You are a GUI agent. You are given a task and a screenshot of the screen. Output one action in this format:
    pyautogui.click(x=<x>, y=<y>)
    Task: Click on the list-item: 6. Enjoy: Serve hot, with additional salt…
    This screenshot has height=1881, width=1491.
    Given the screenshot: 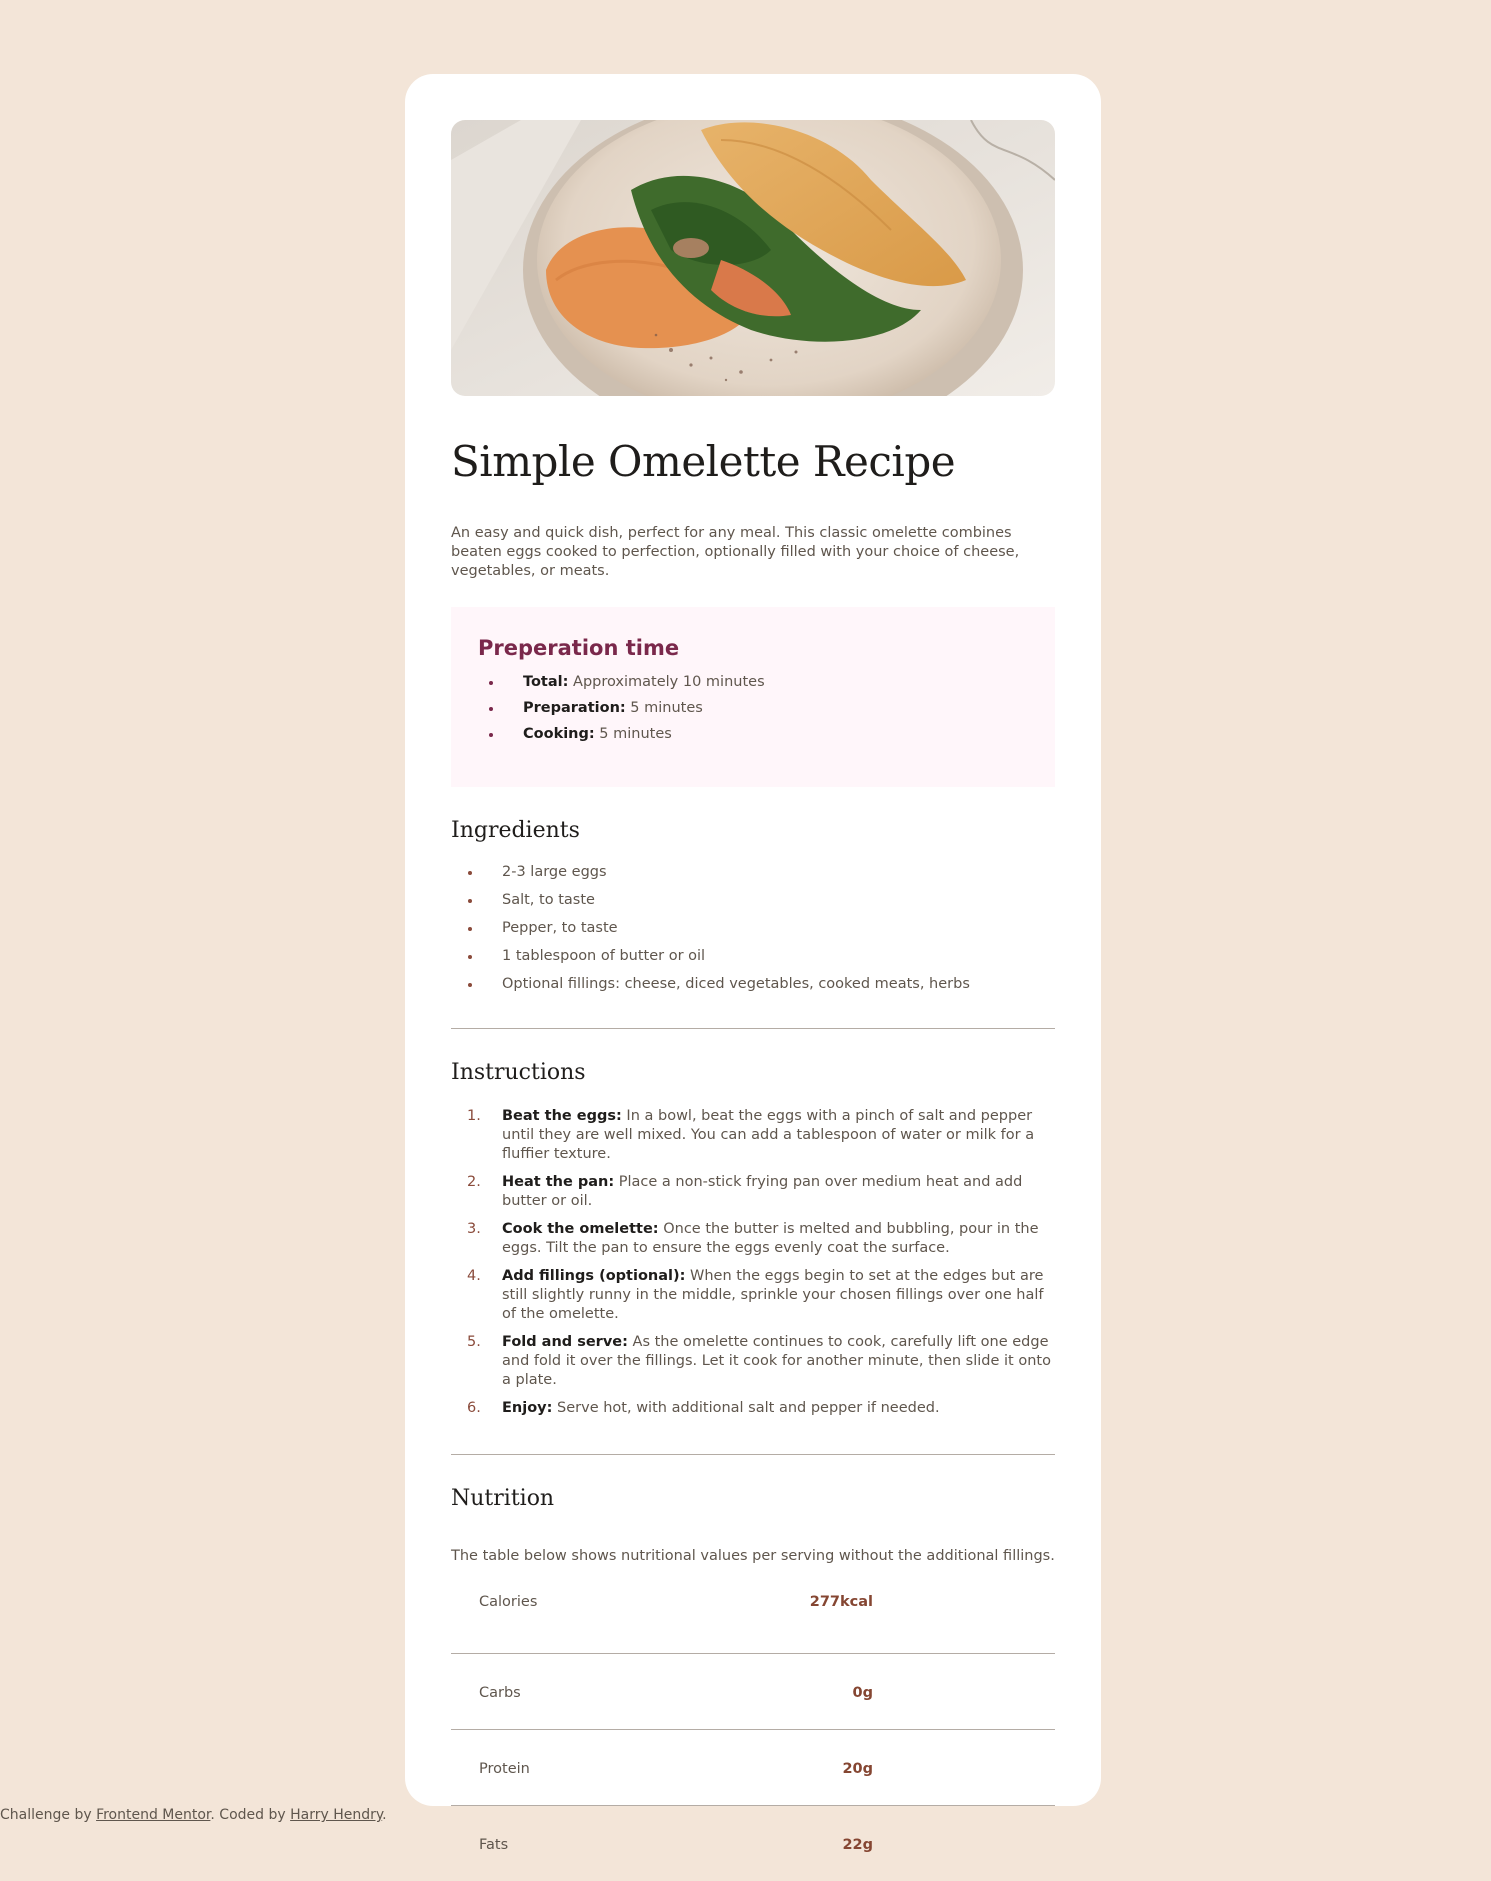 What is the action you would take?
    pyautogui.click(x=753, y=1408)
    